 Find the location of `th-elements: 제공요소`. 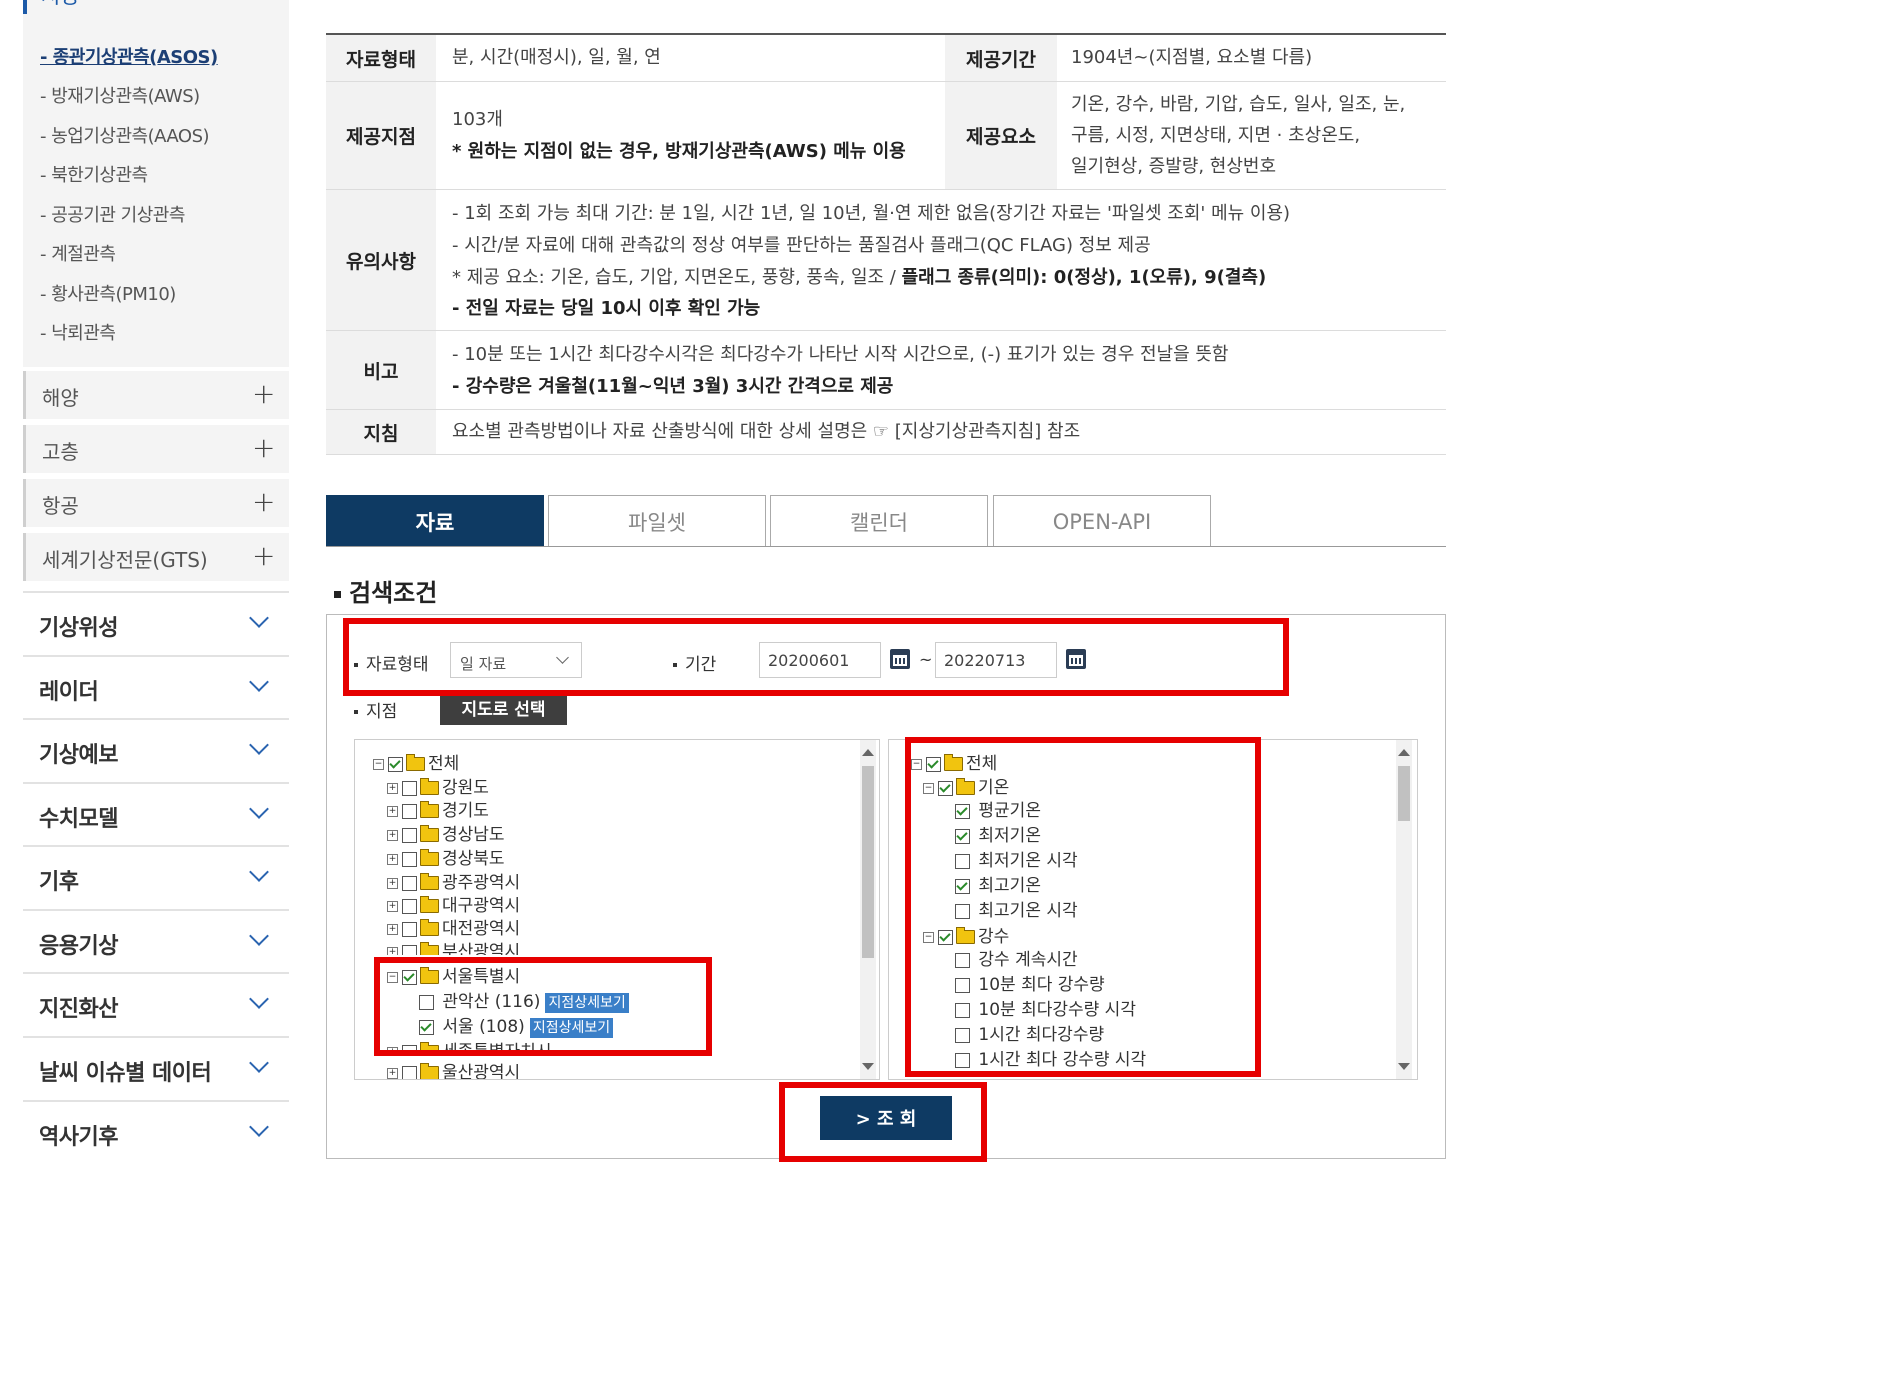

th-elements: 제공요소 is located at coordinates (1001, 135).